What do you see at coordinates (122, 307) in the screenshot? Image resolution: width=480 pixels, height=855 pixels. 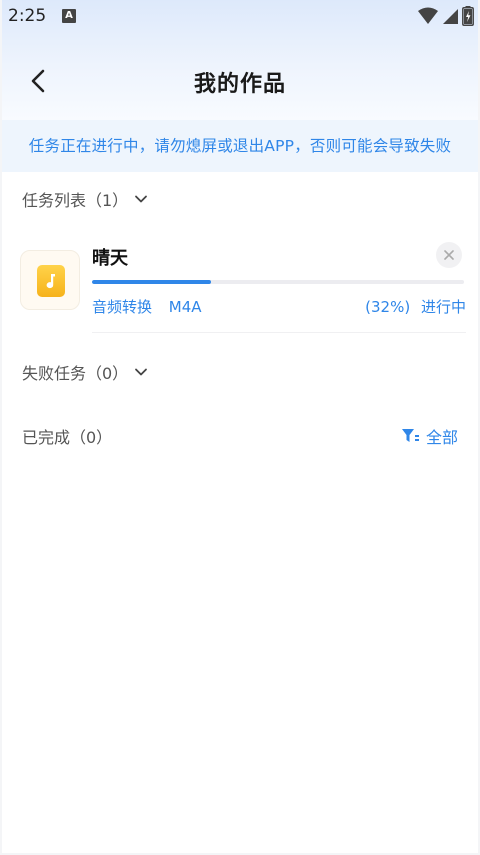 I see `task-type: 音频转换` at bounding box center [122, 307].